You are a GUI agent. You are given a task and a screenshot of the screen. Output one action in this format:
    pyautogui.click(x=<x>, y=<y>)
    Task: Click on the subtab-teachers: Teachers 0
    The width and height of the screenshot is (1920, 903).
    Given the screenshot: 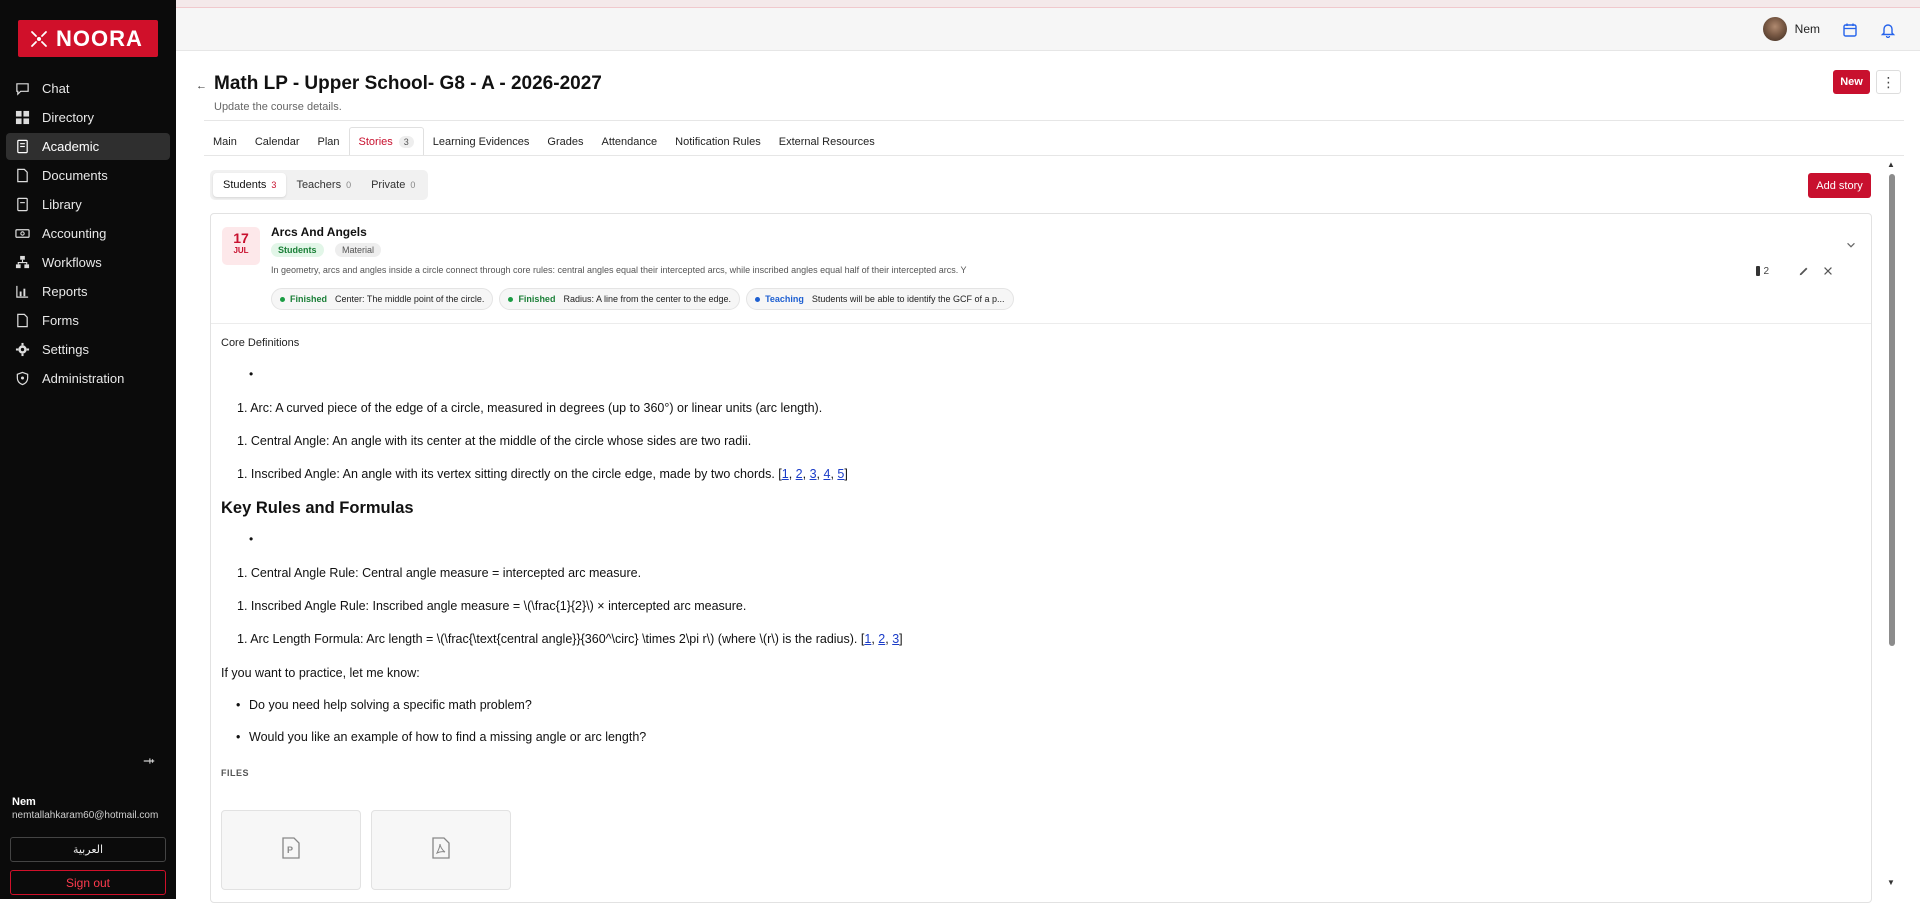 What is the action you would take?
    pyautogui.click(x=323, y=185)
    